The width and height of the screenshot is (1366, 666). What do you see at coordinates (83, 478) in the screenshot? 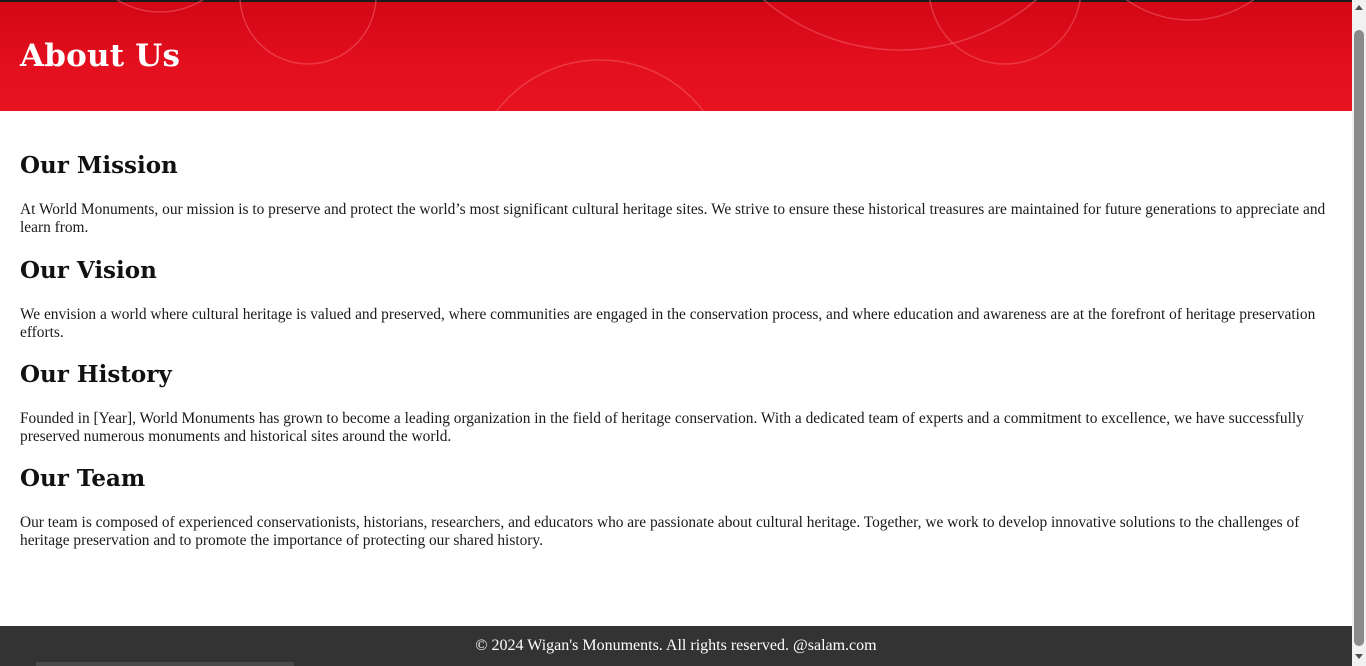
I see `section-heading: Our Team` at bounding box center [83, 478].